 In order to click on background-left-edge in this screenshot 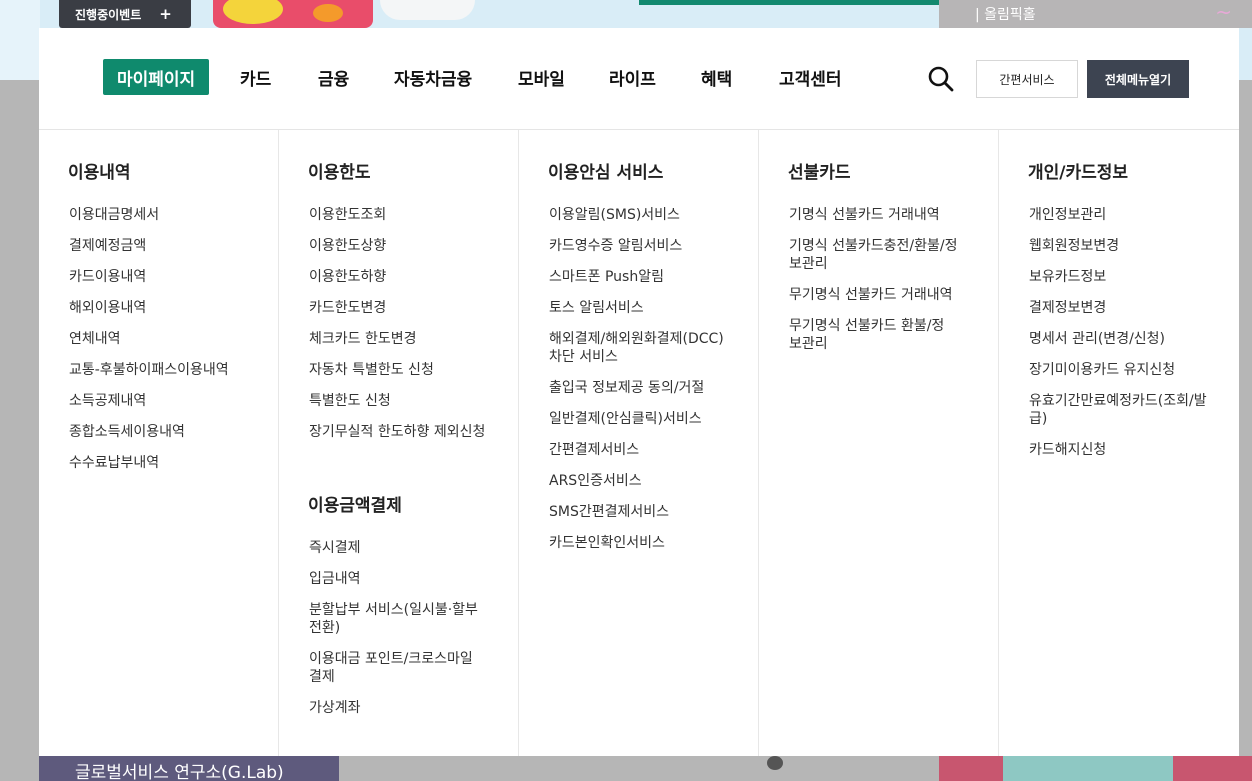, I will do `click(20, 40)`.